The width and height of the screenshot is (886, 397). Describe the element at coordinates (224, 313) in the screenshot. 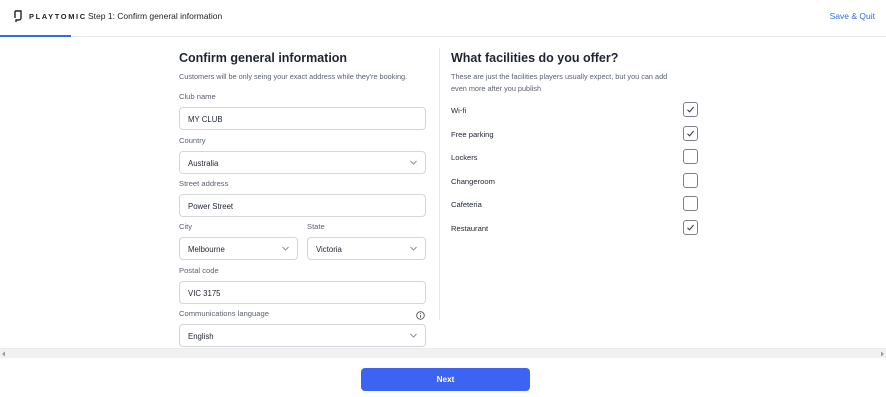

I see `language-label: Communications language` at that location.